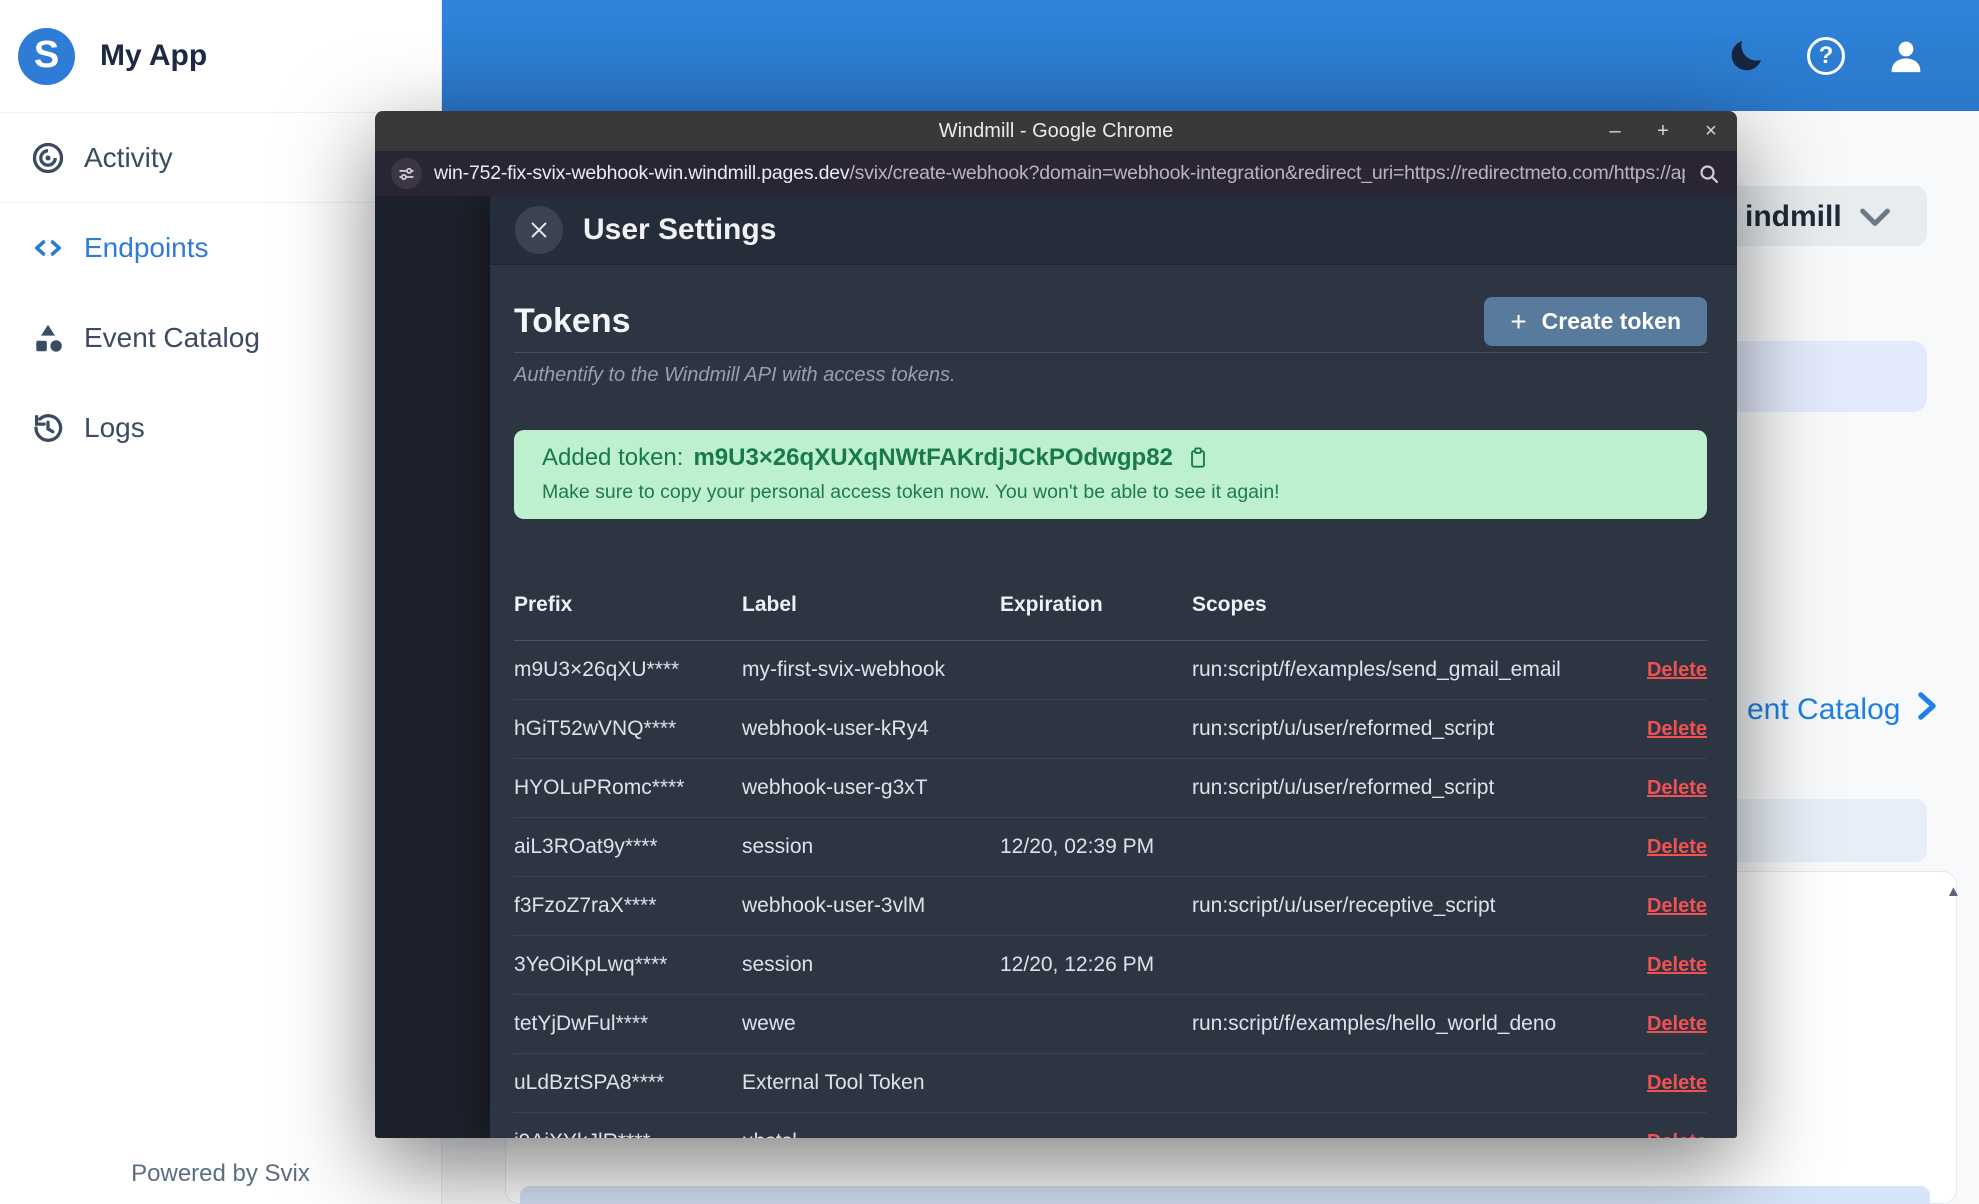  What do you see at coordinates (51, 248) in the screenshot?
I see `code-brackets-icon` at bounding box center [51, 248].